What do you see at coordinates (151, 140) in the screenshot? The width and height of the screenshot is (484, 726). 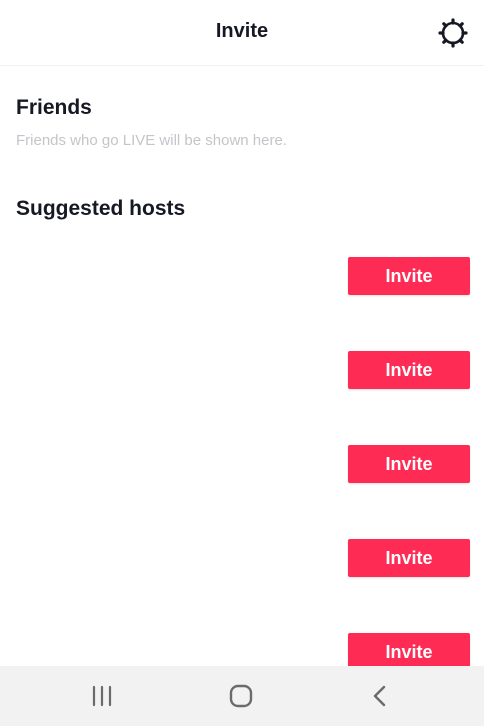 I see `friends-empty-text: Friends who go LIVE will be shown here.` at bounding box center [151, 140].